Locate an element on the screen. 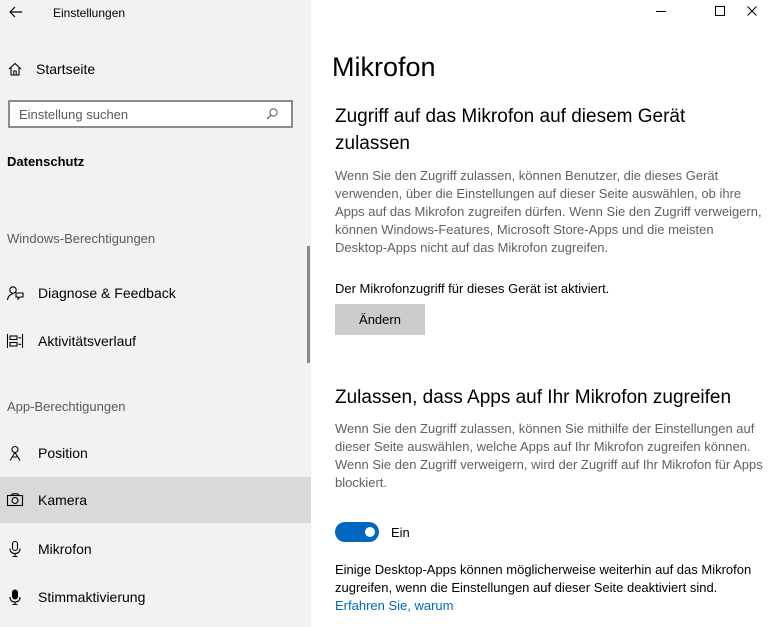  feedback-icon is located at coordinates (15, 293).